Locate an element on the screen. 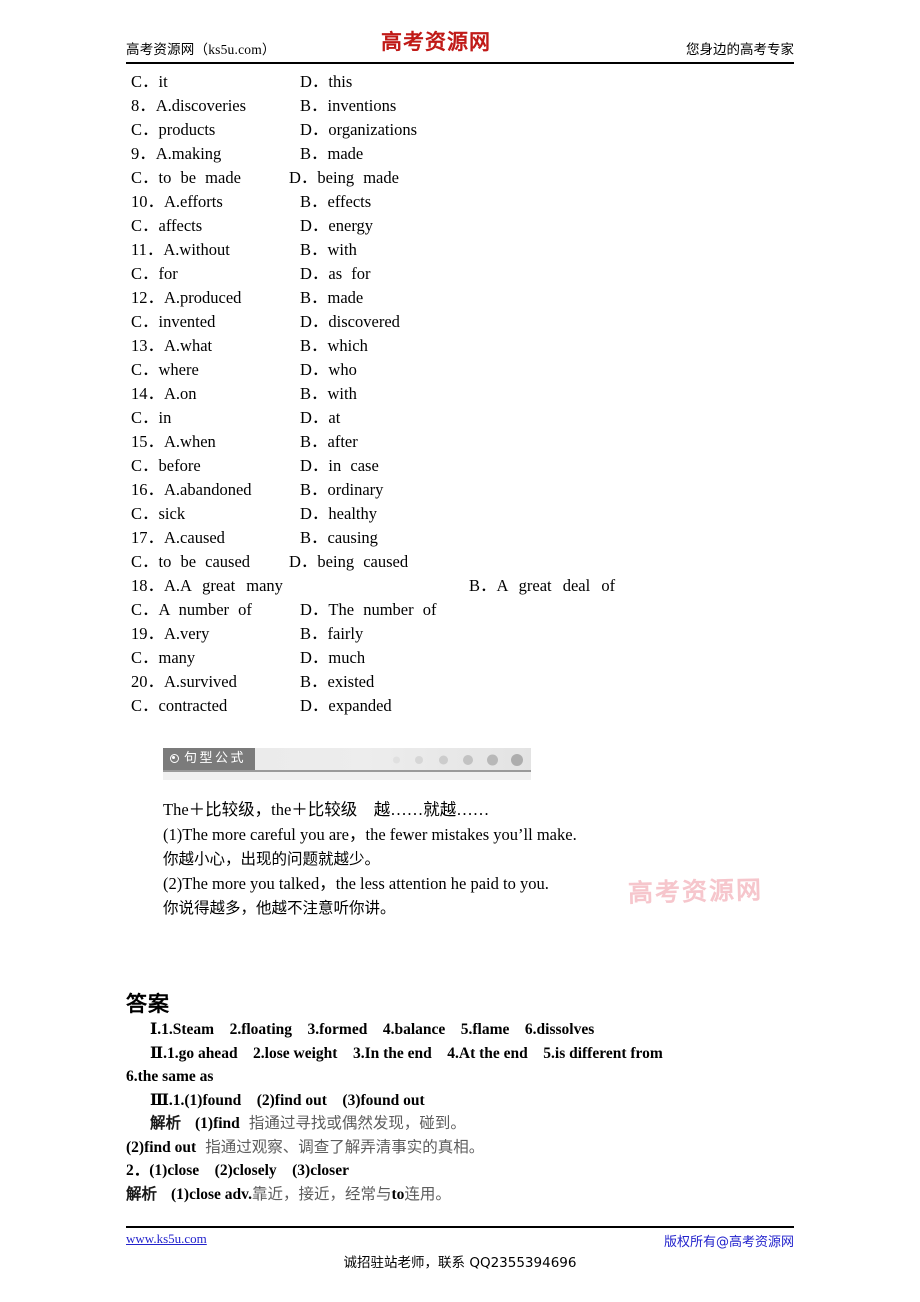  option-choice-left: C．before is located at coordinates (166, 466).